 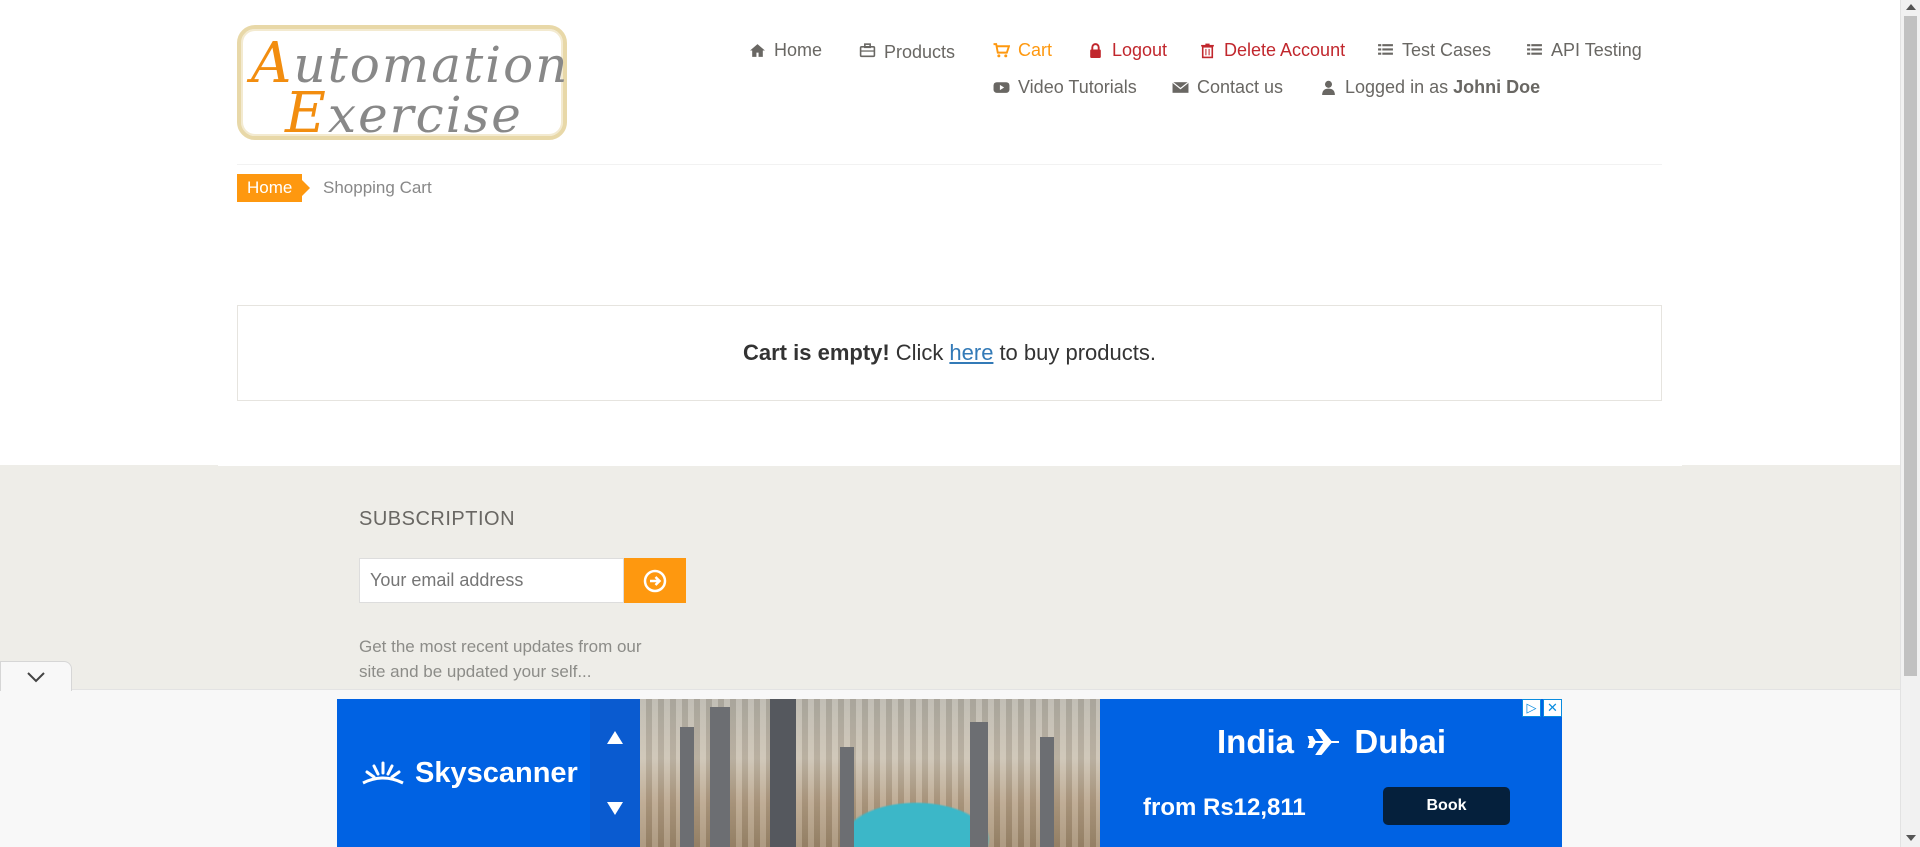 I want to click on ad-close-icon: ✕, so click(x=1552, y=708).